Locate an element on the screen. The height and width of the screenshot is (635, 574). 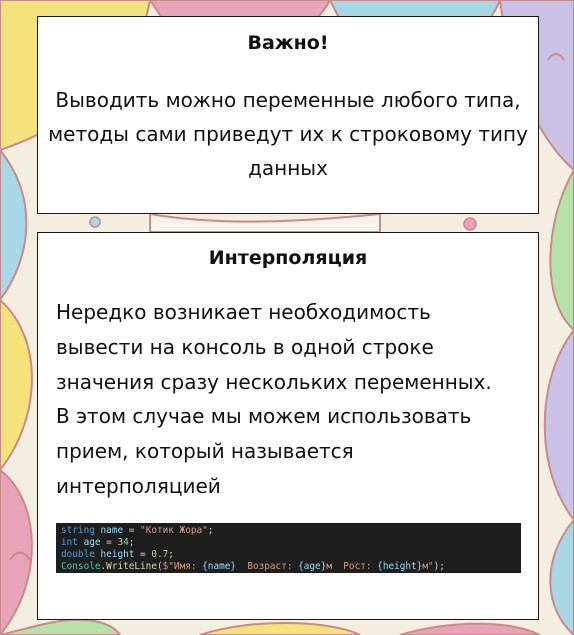
code-line-1: string name = "Котик Жора"; is located at coordinates (137, 530).